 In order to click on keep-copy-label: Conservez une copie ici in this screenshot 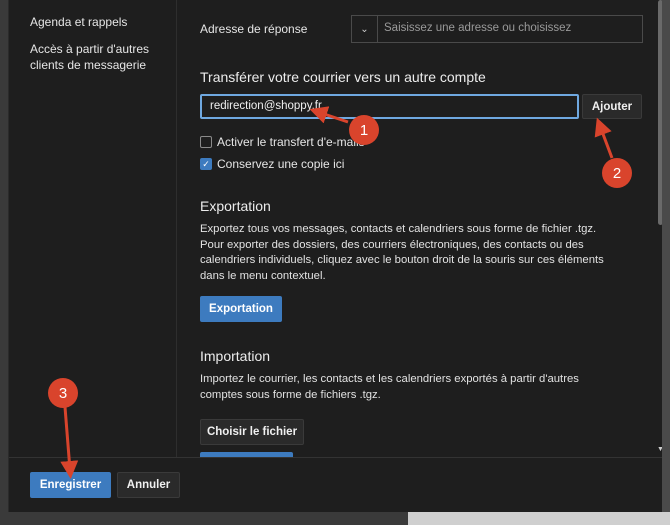, I will do `click(281, 164)`.